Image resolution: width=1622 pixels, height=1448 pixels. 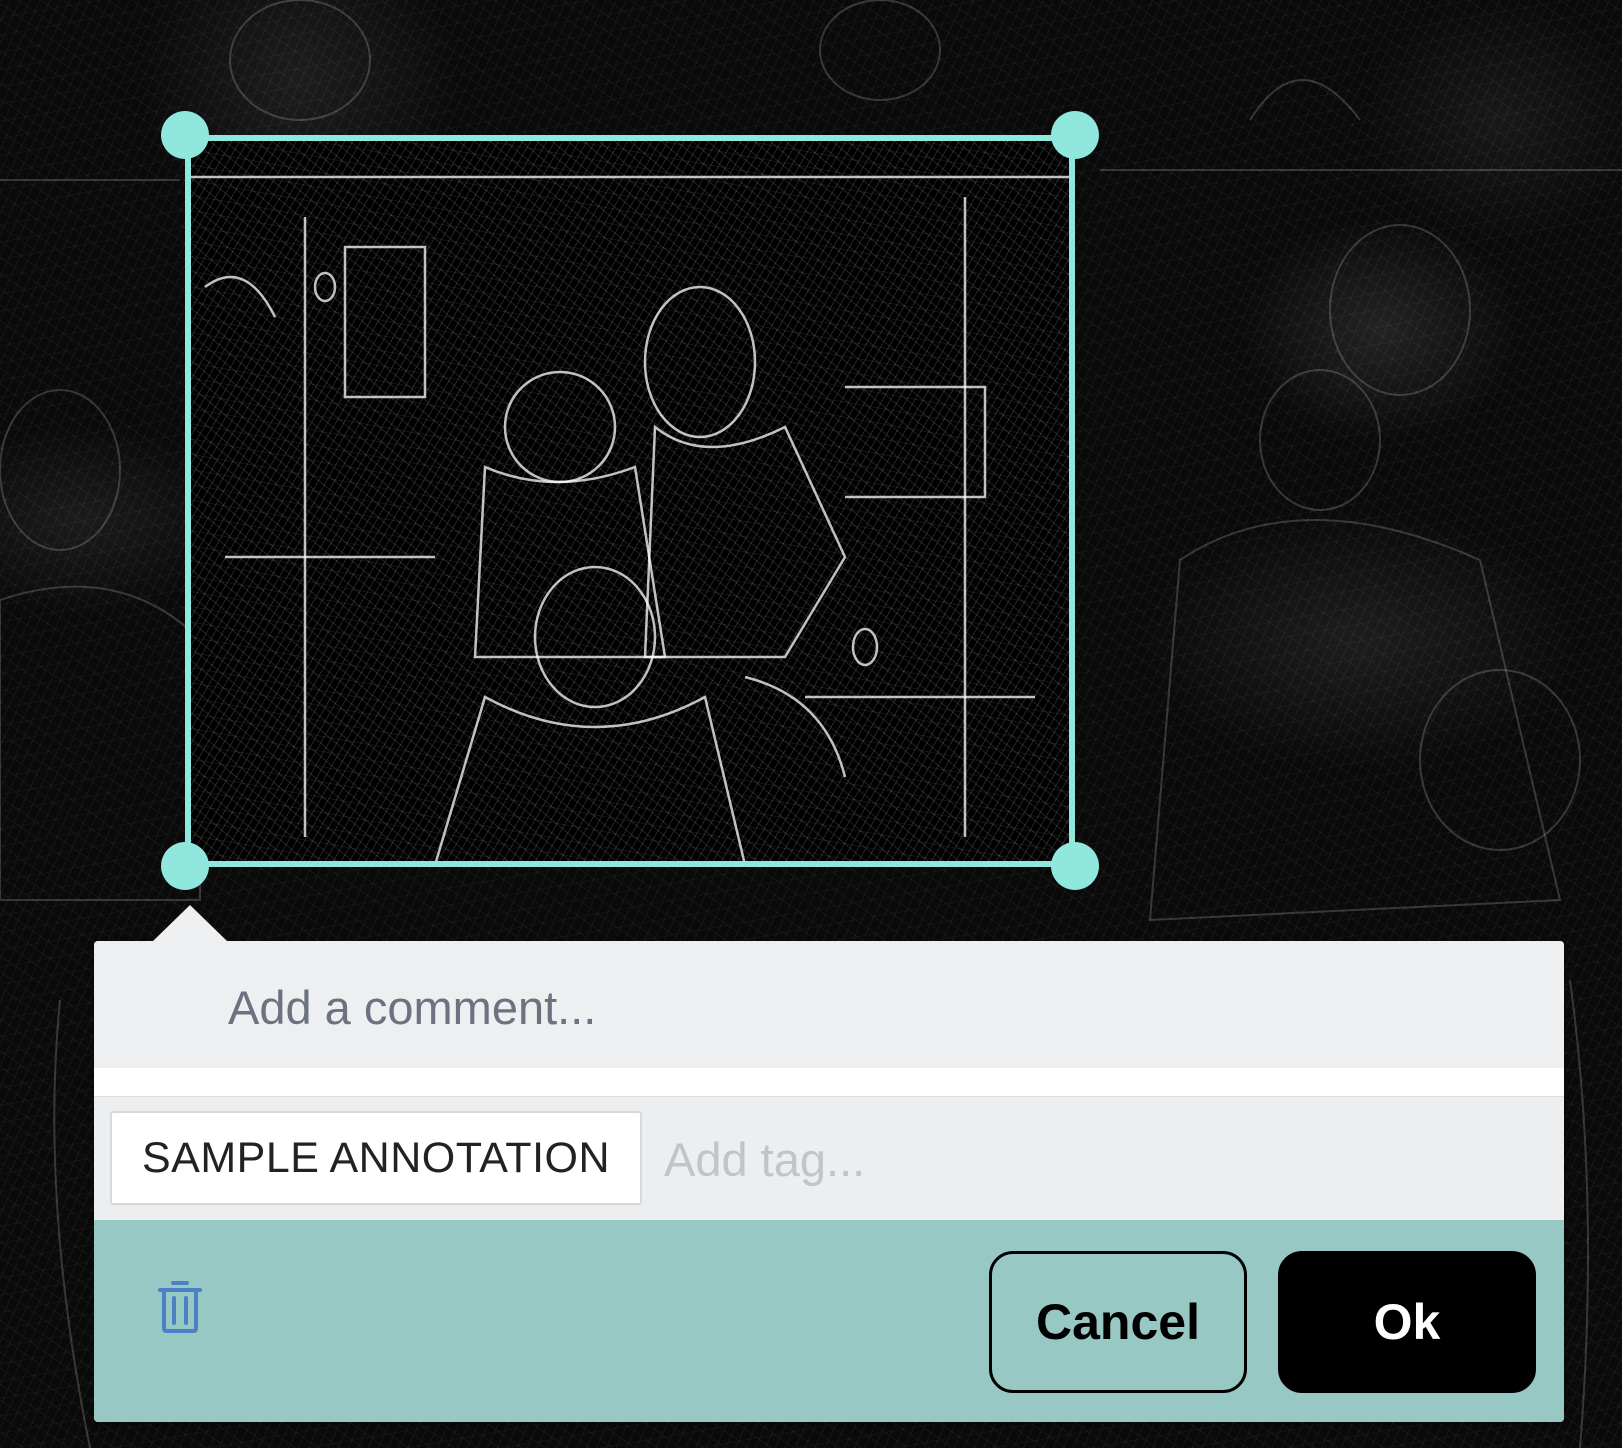 I want to click on tag-chip: SAMPLE ANNOTATION, so click(x=376, y=1158).